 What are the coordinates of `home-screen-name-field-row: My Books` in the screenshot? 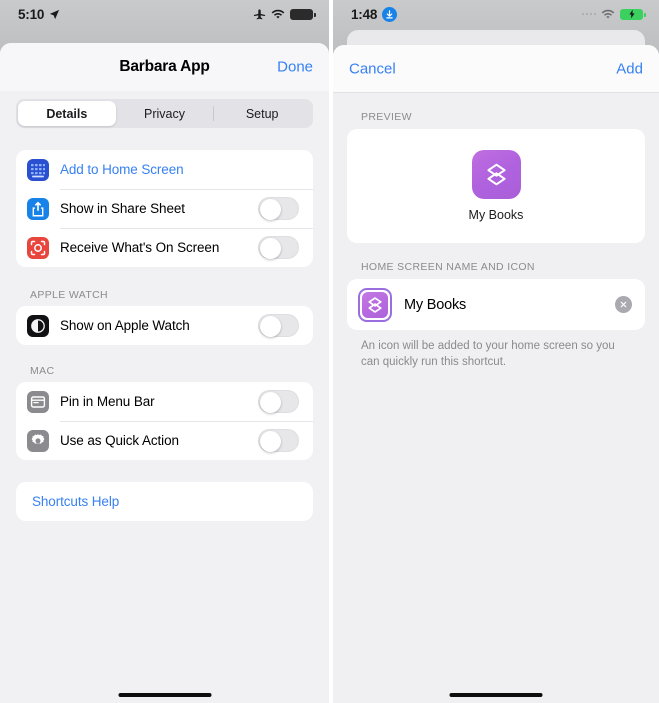 It's located at (496, 304).